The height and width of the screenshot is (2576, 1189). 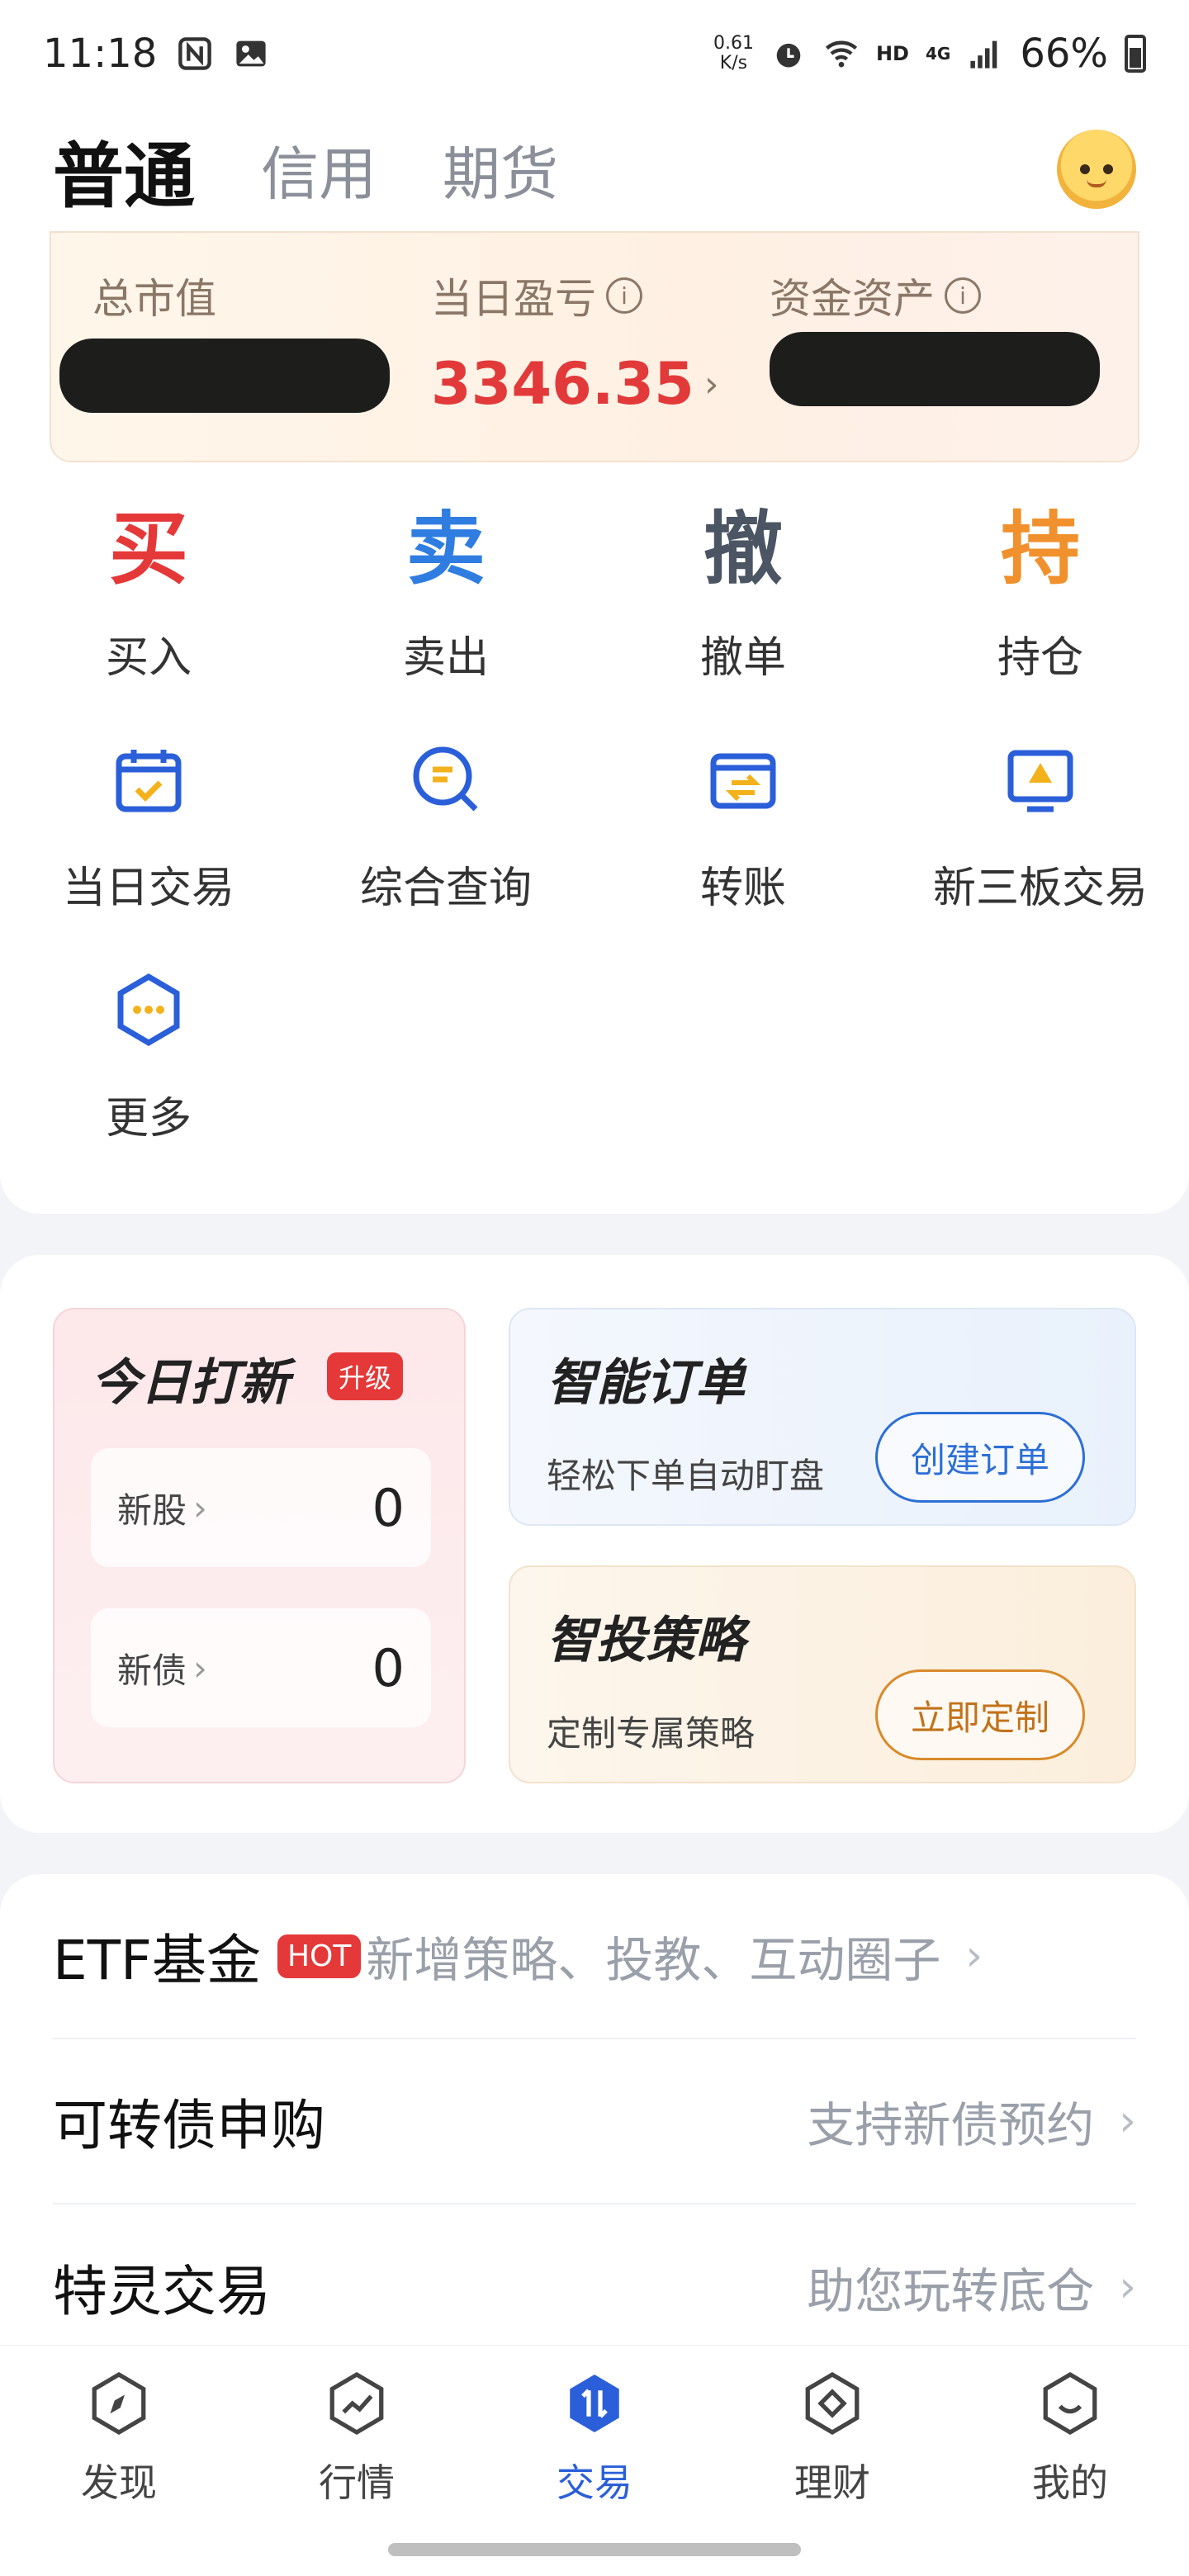 I want to click on nav-finance: 理财, so click(x=832, y=2436).